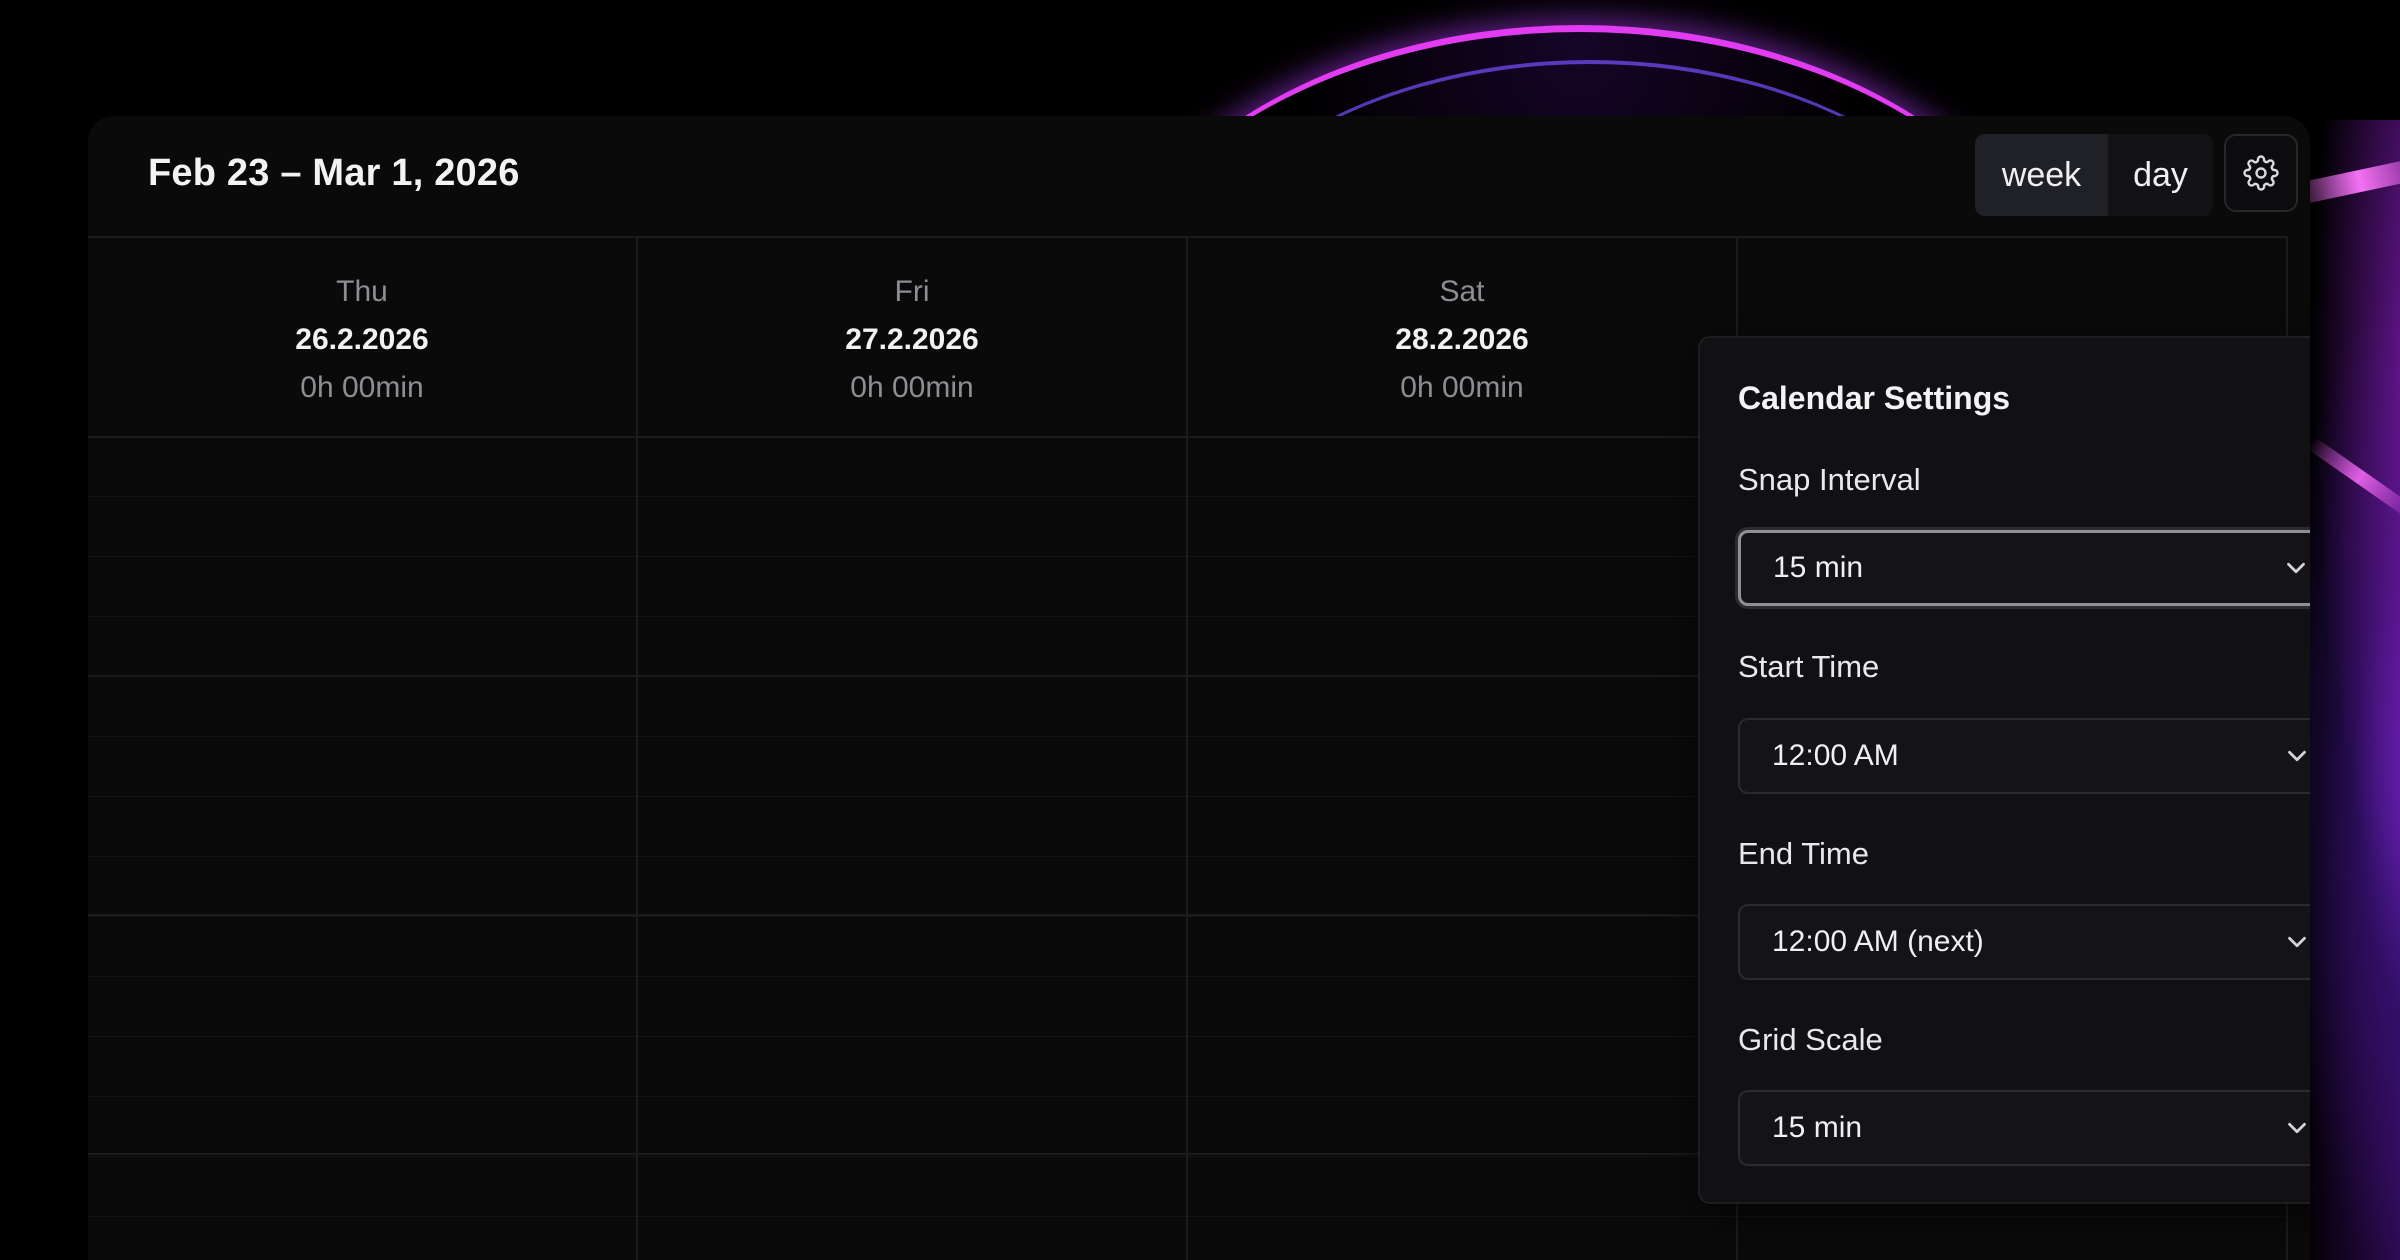  I want to click on date-range-title: Feb 23 – Mar 1, 2026, so click(334, 173).